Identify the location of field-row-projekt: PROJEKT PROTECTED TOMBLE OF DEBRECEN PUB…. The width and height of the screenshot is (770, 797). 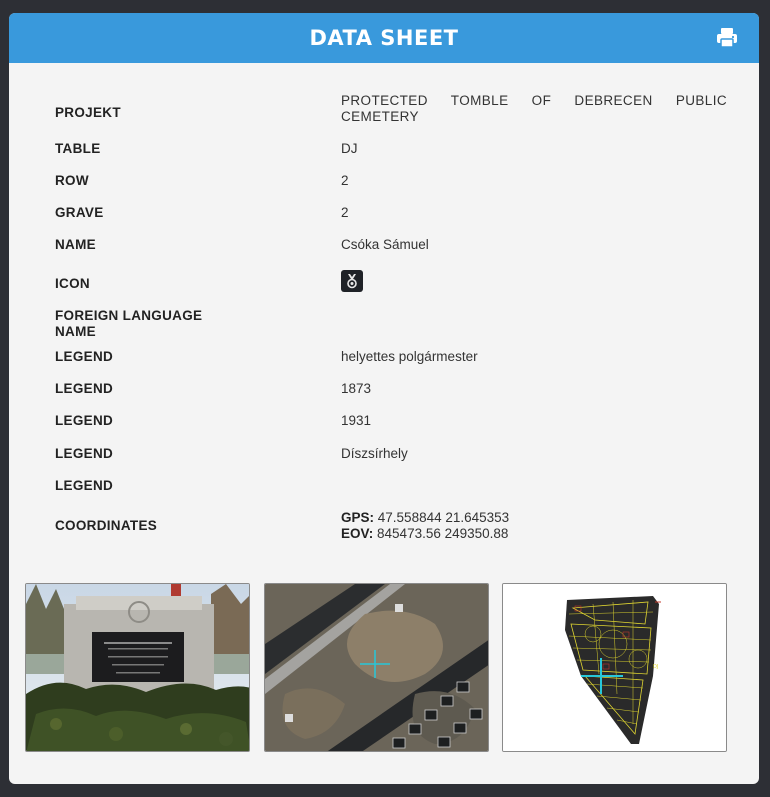
(391, 110).